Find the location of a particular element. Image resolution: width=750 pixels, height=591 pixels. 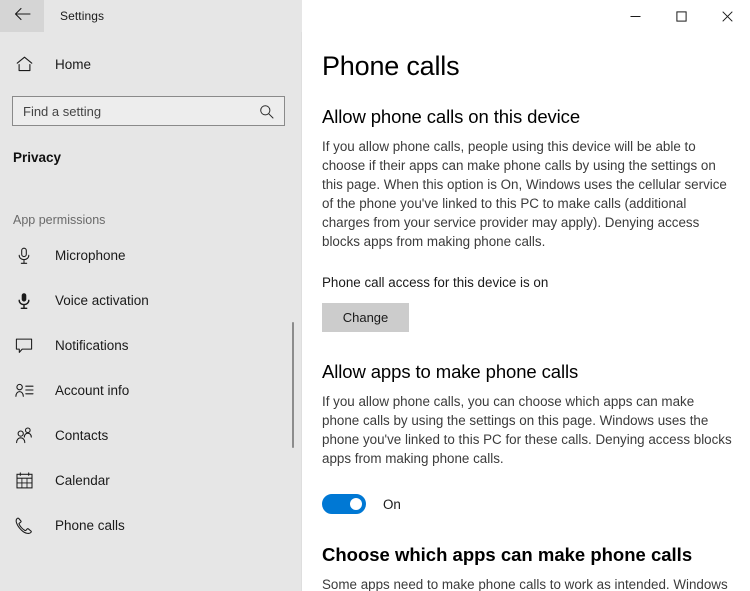

sidebar-item-phone-calls: Phone calls is located at coordinates (151, 525).